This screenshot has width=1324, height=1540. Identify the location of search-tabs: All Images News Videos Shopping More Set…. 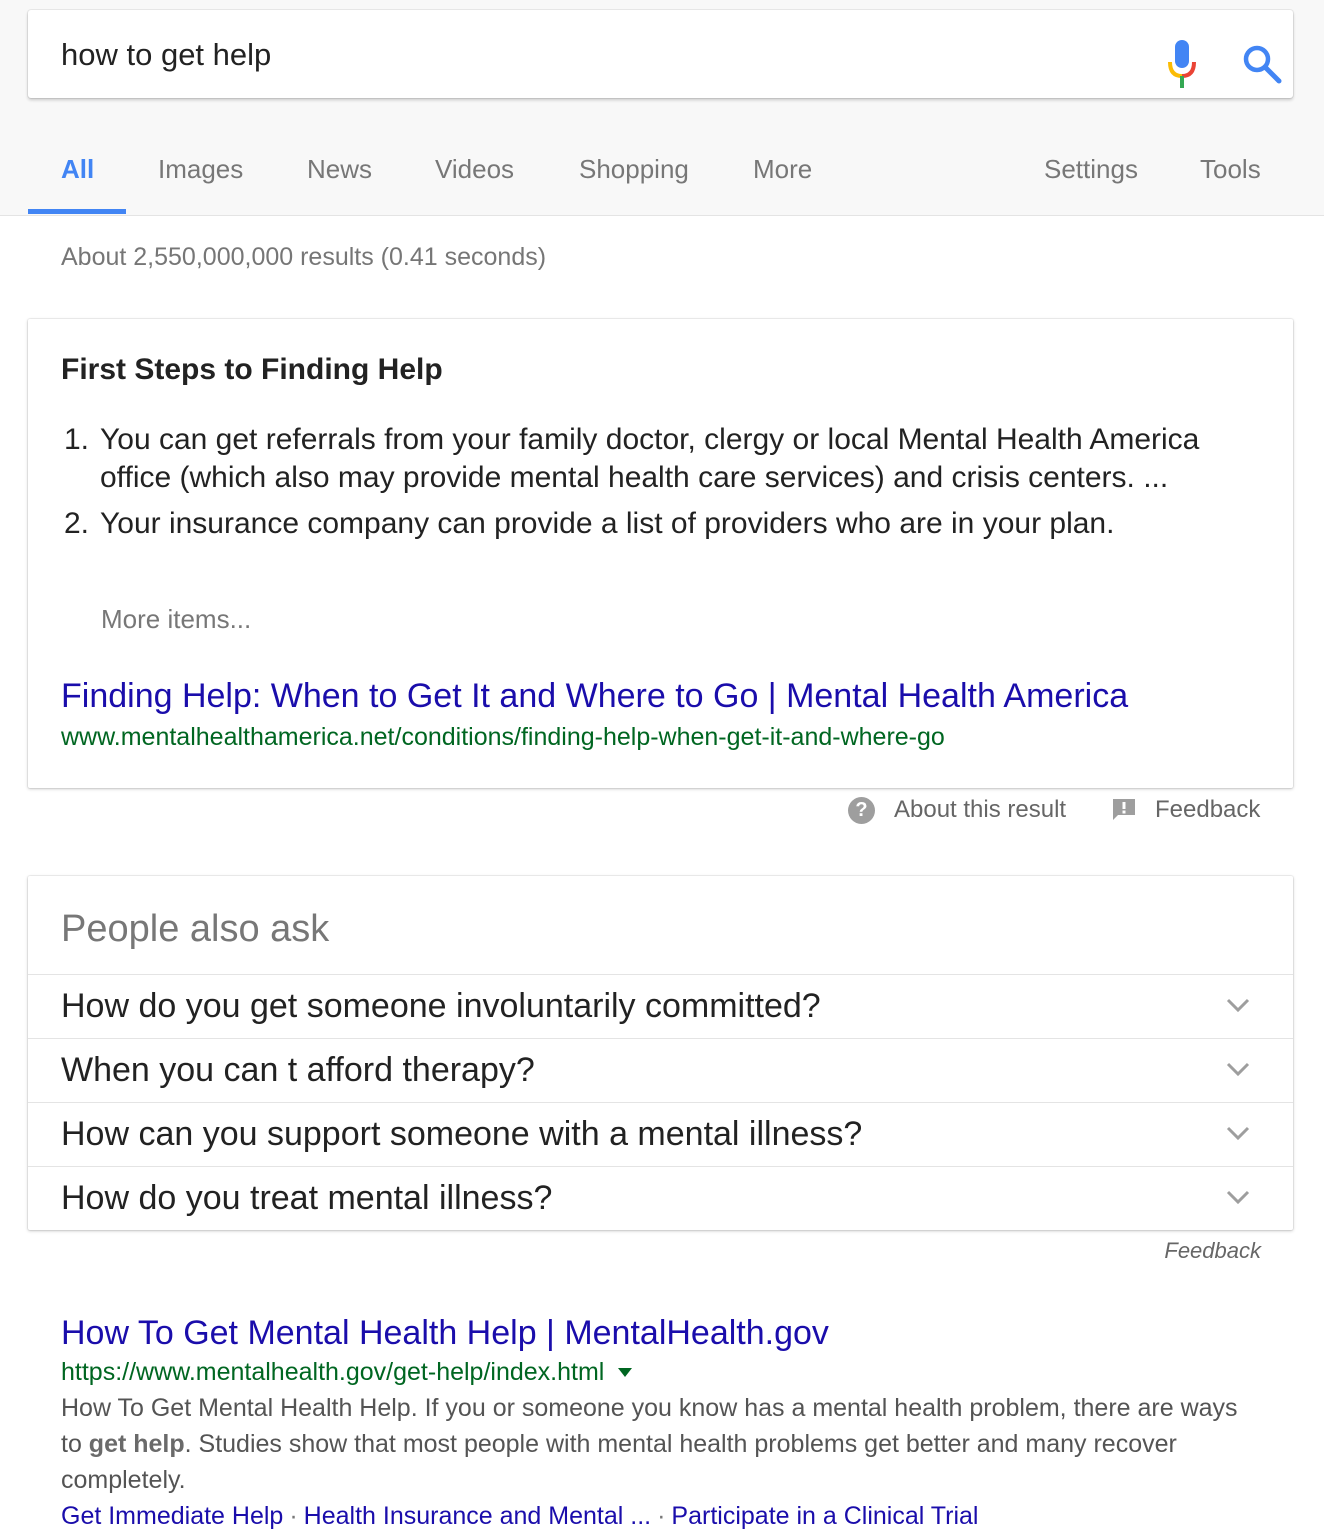
(662, 178).